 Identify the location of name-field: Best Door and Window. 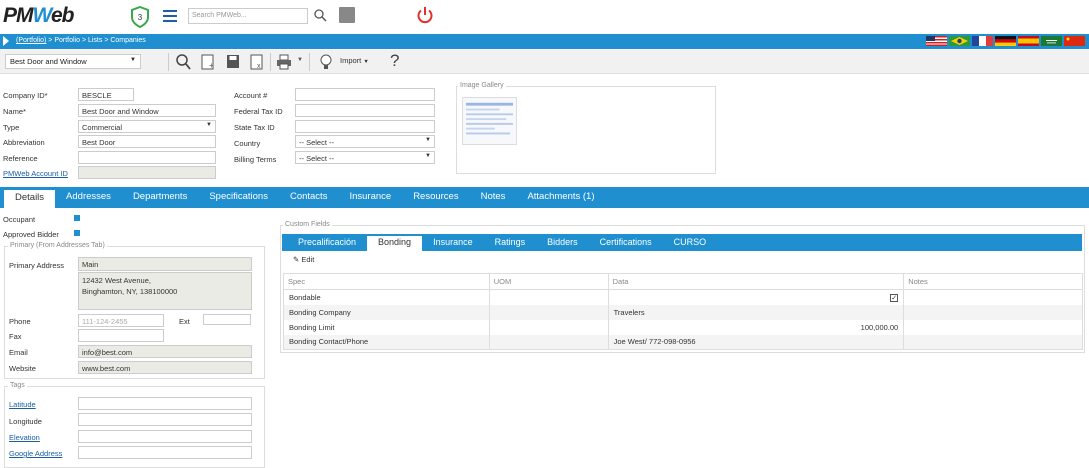
(147, 110).